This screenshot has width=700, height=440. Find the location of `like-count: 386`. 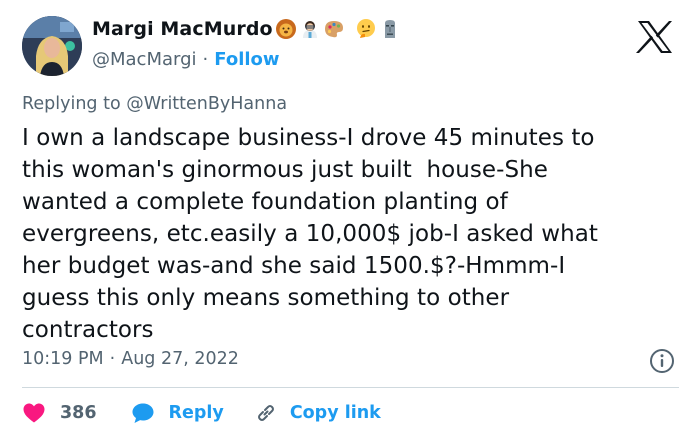

like-count: 386 is located at coordinates (78, 413).